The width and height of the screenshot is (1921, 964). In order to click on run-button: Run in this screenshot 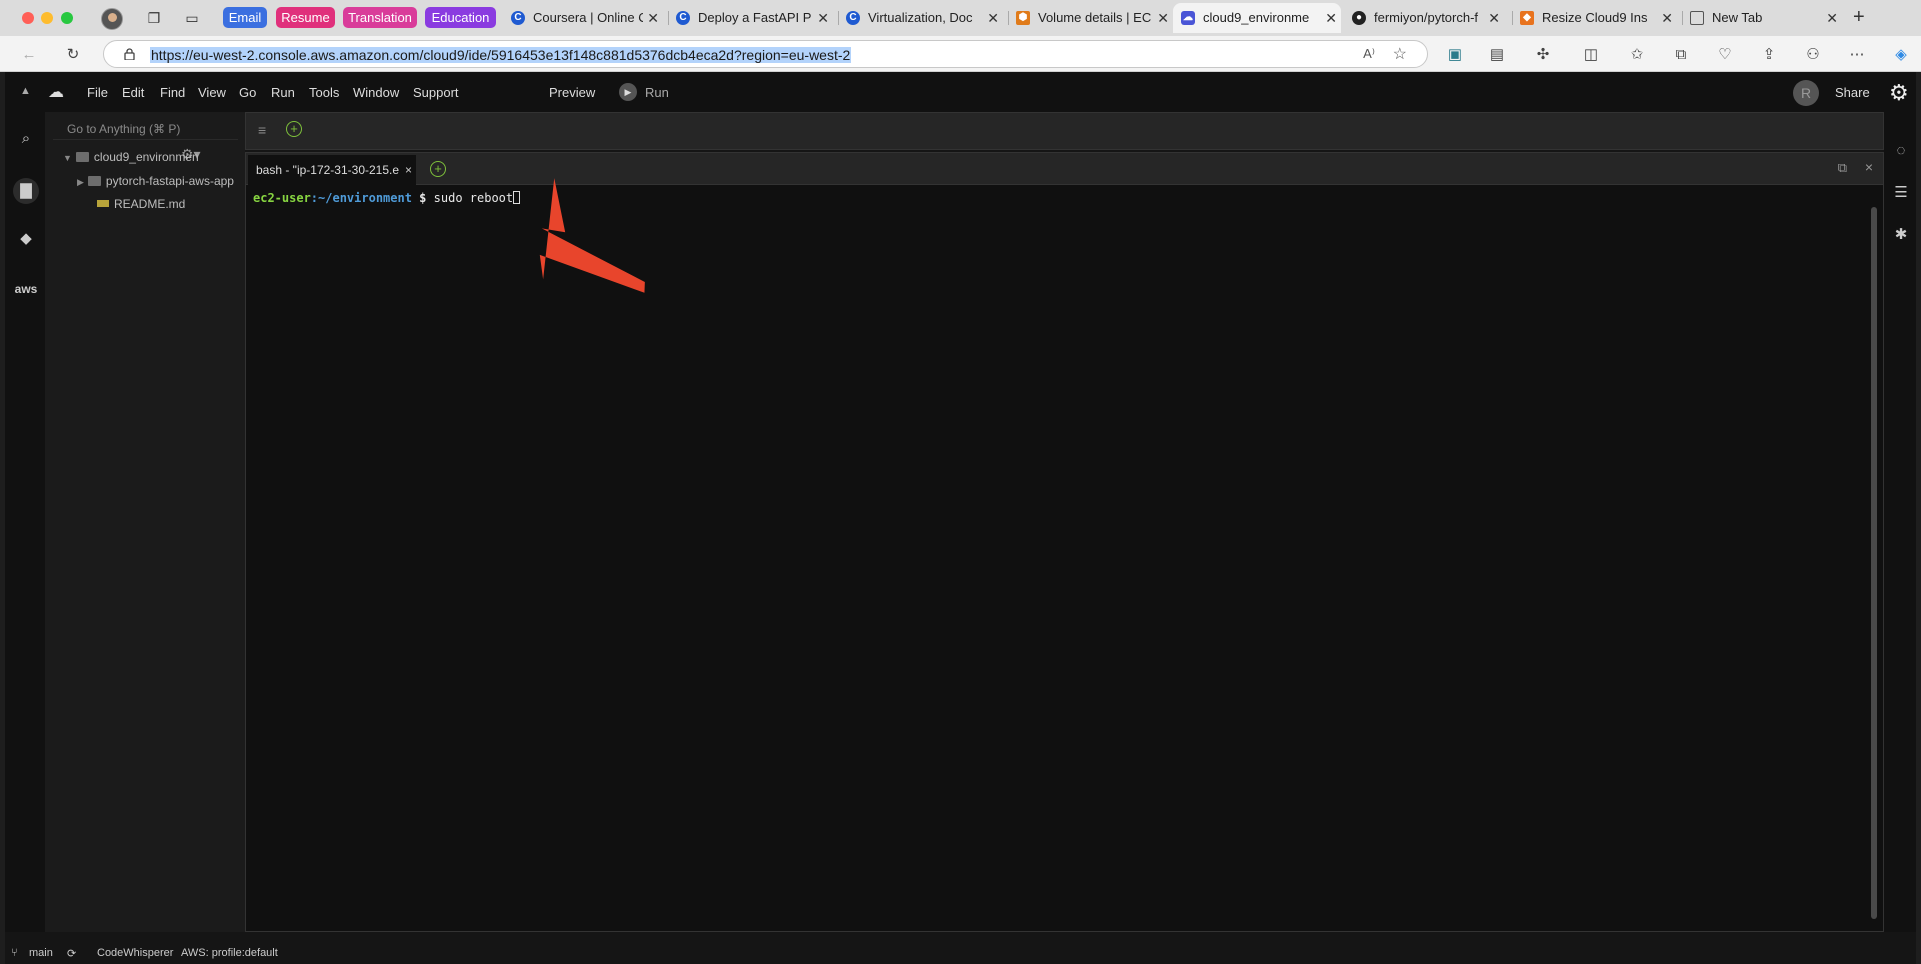, I will do `click(657, 92)`.